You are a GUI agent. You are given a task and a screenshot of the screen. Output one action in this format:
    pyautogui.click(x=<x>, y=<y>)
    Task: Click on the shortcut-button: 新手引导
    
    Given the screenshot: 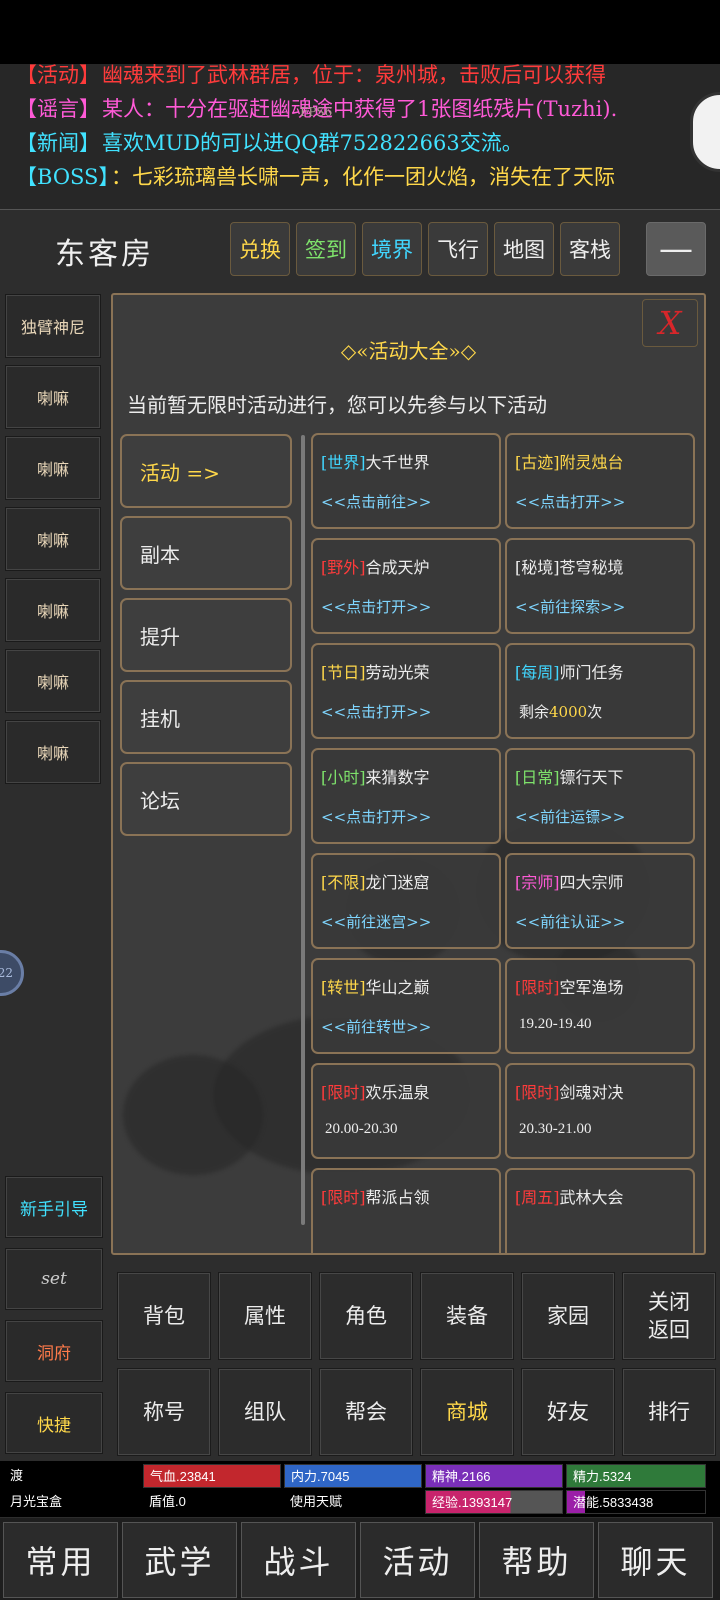 What is the action you would take?
    pyautogui.click(x=54, y=1207)
    